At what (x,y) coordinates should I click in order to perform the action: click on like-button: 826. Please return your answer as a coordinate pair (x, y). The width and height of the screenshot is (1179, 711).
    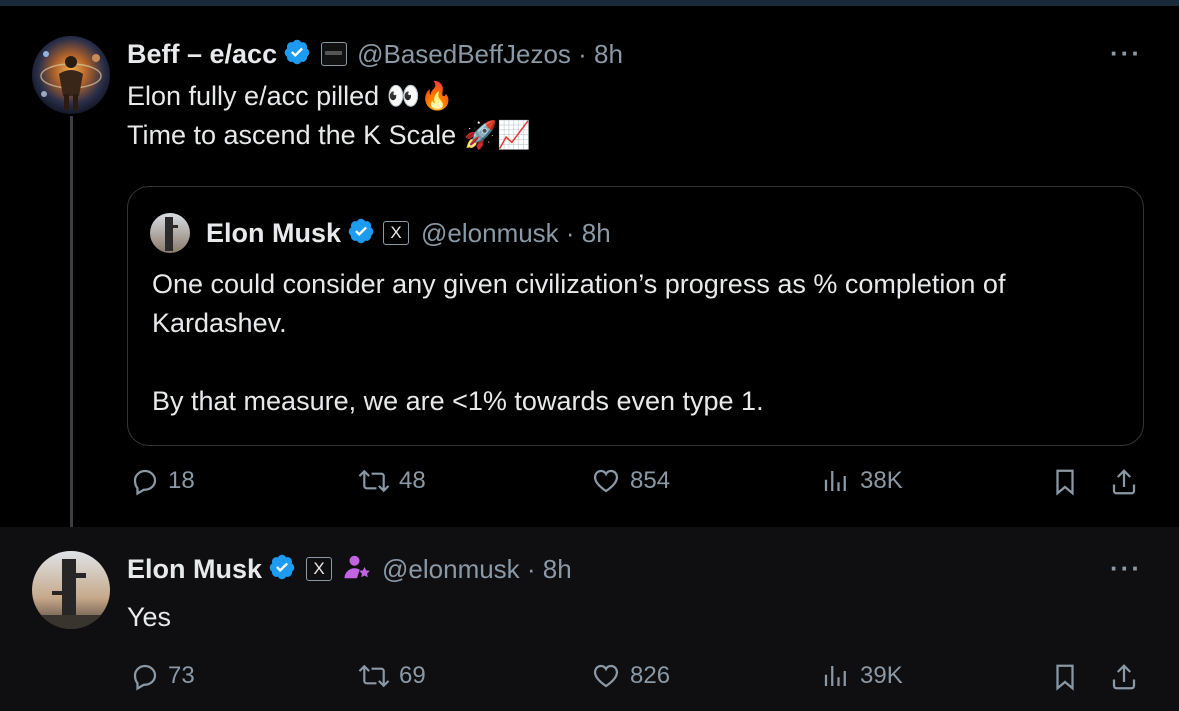
    Looking at the image, I should click on (630, 676).